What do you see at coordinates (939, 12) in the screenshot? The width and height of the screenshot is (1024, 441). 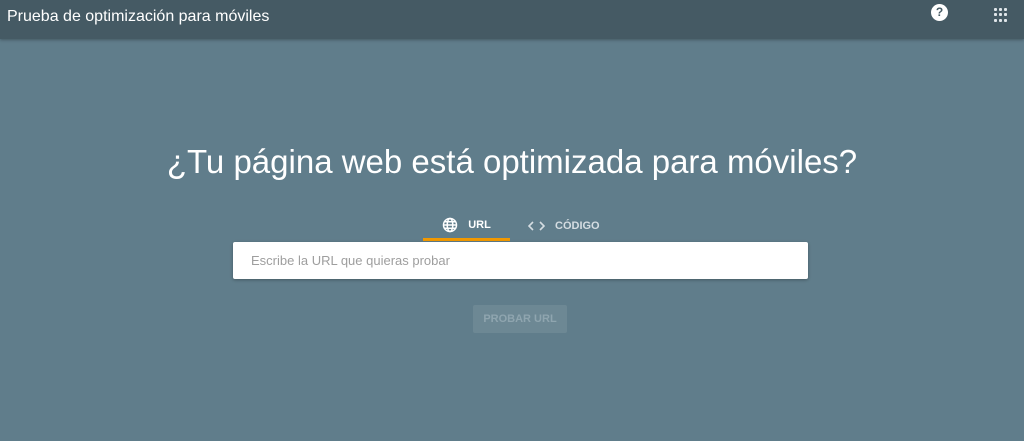 I see `help-icon: ?` at bounding box center [939, 12].